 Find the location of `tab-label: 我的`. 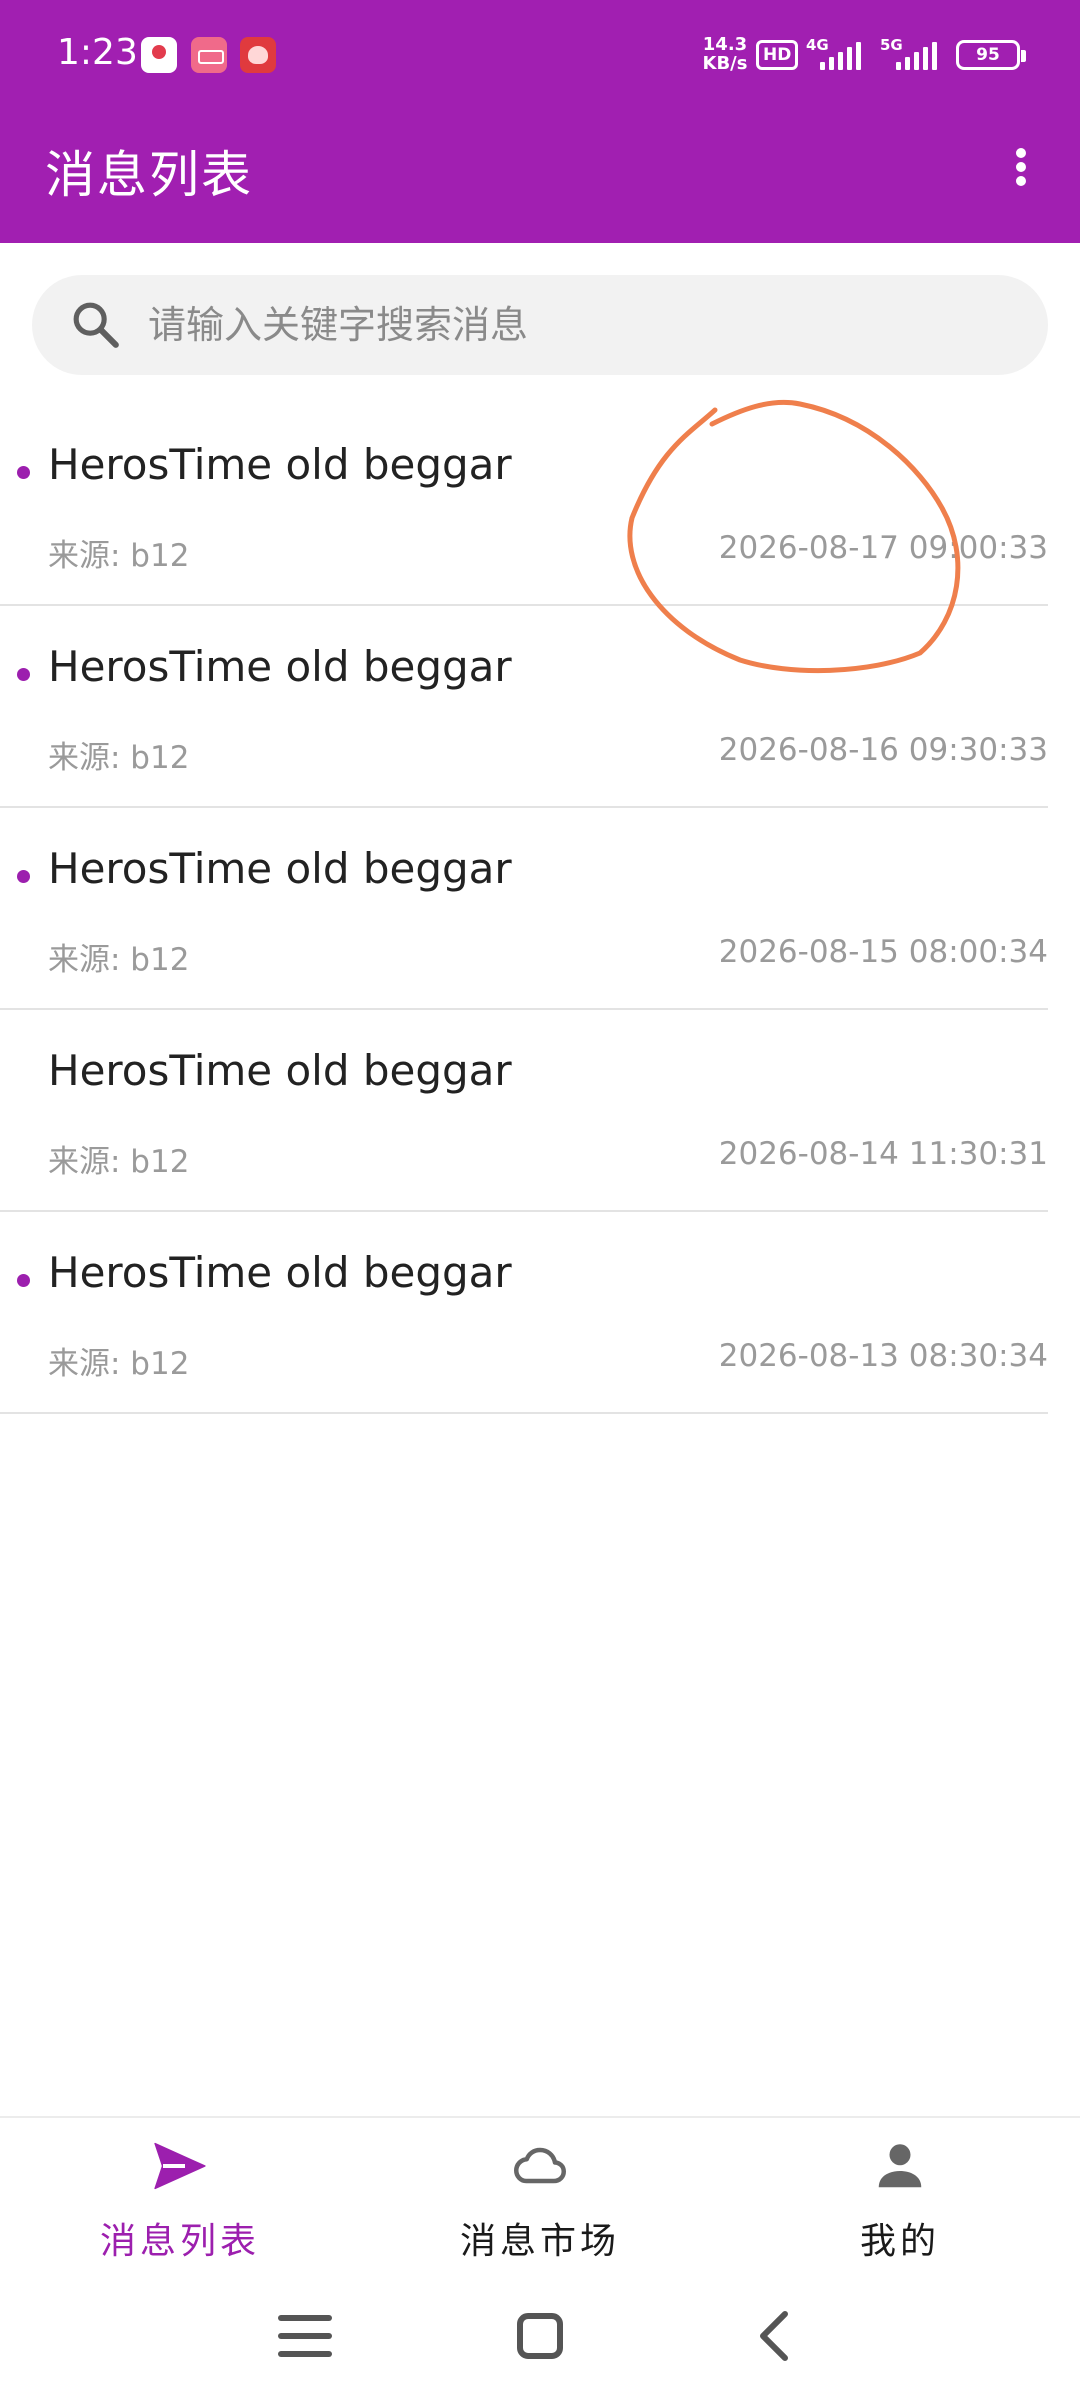

tab-label: 我的 is located at coordinates (899, 2241).